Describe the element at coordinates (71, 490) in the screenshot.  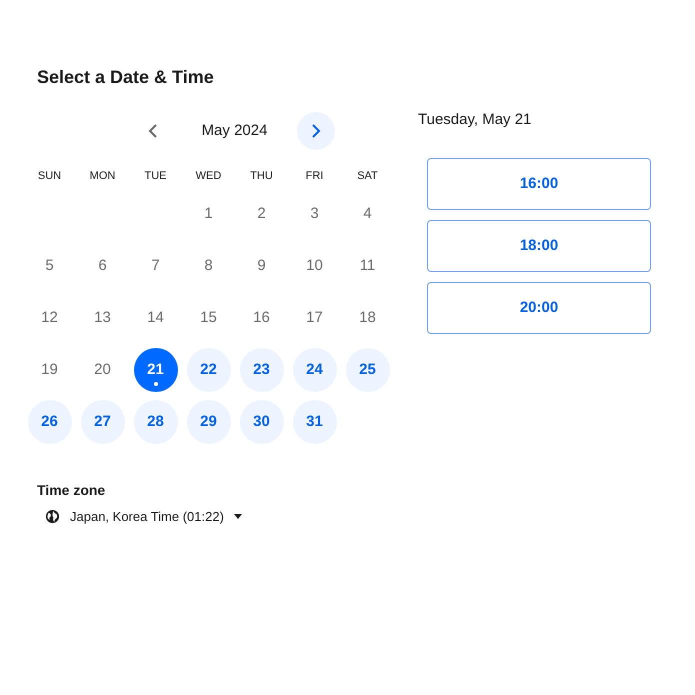
I see `time-zone-label: Time zone` at that location.